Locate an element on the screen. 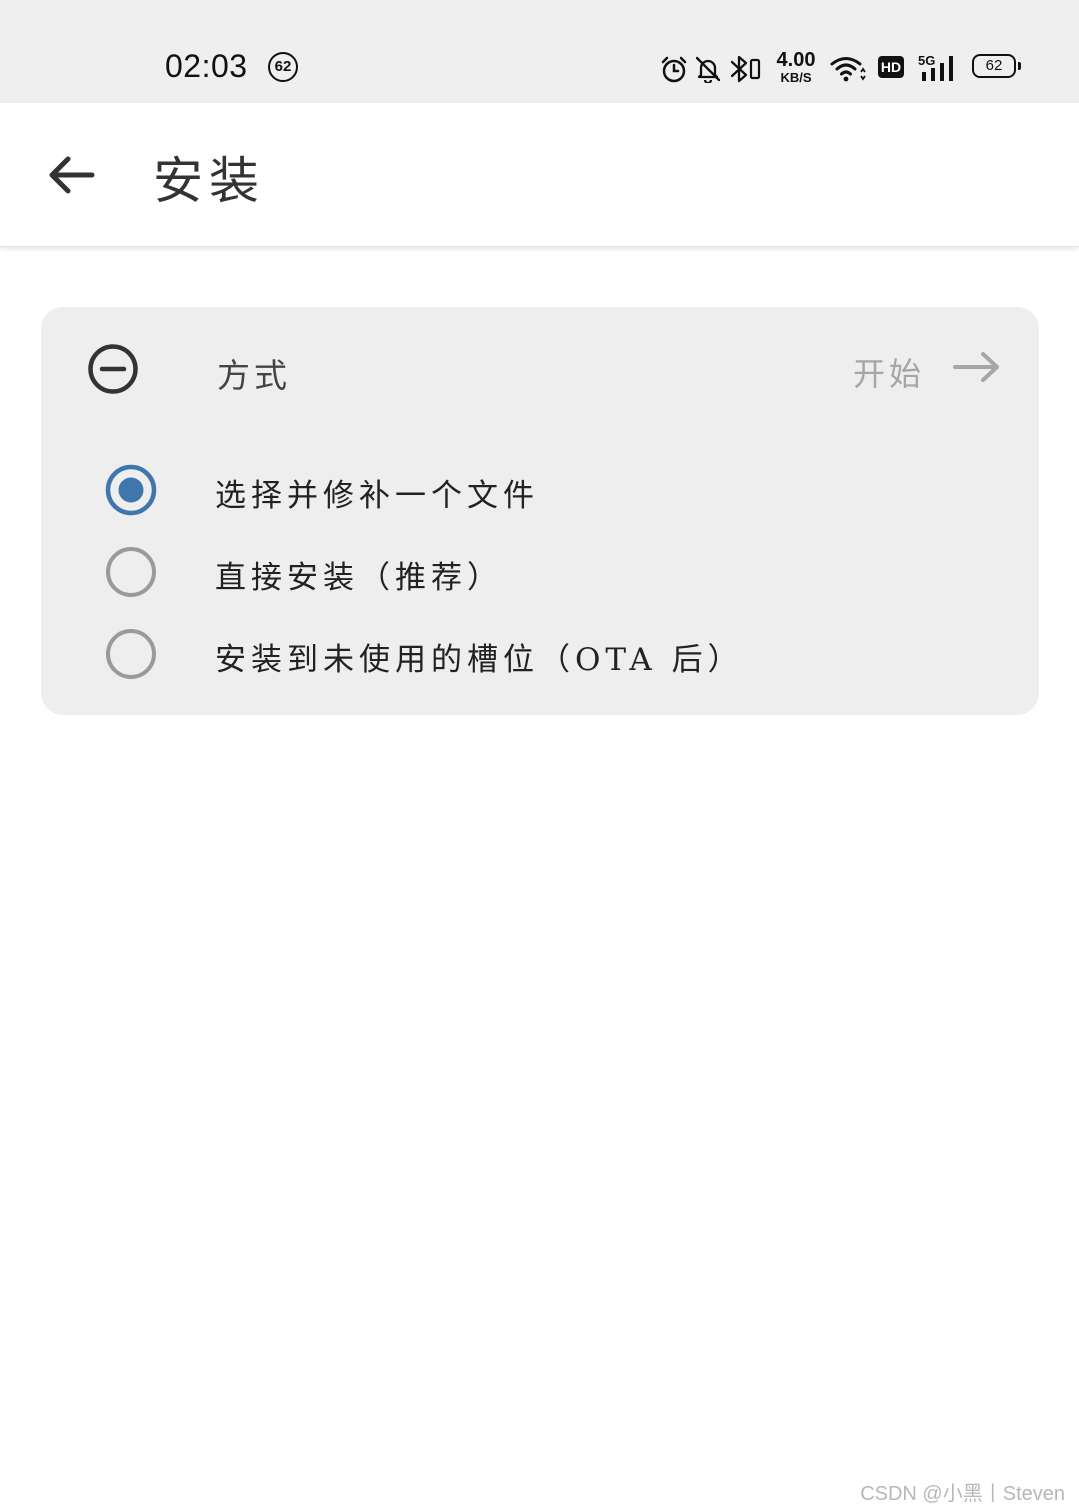 Image resolution: width=1079 pixels, height=1512 pixels. status-time: 02:03 is located at coordinates (206, 66).